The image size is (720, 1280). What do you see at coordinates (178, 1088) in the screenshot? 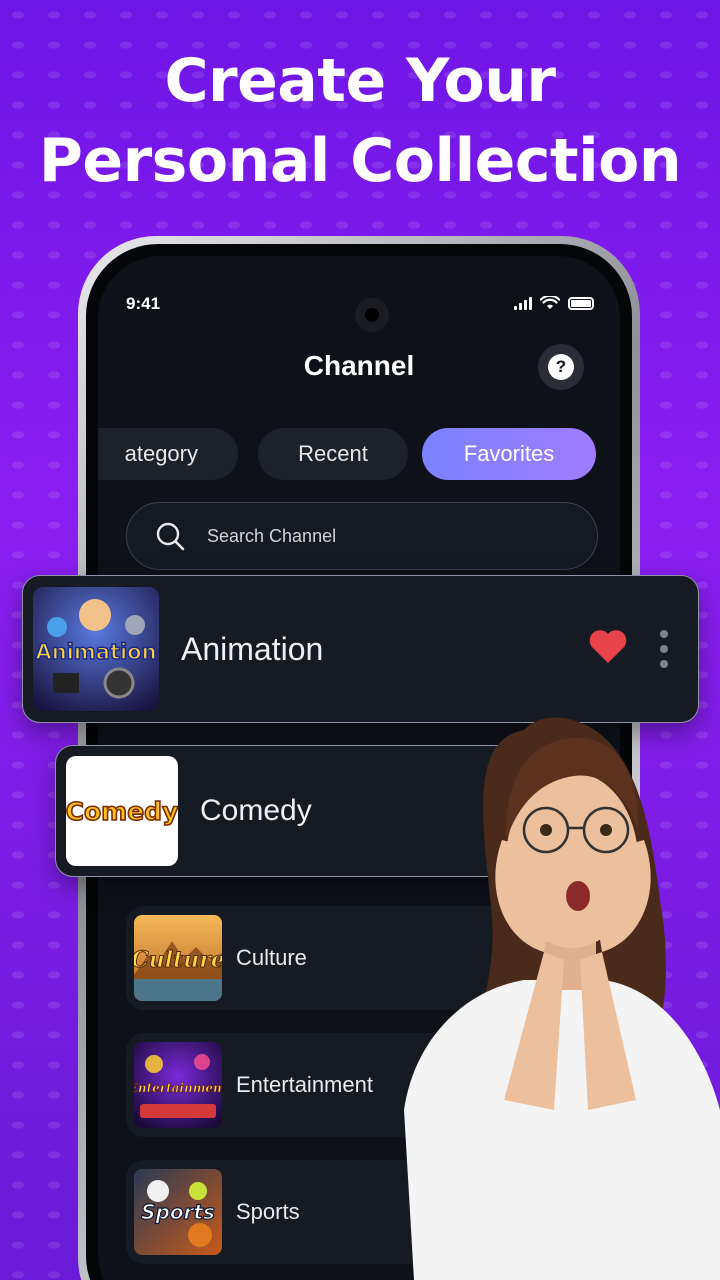
I see `svg-text: Entertainment` at bounding box center [178, 1088].